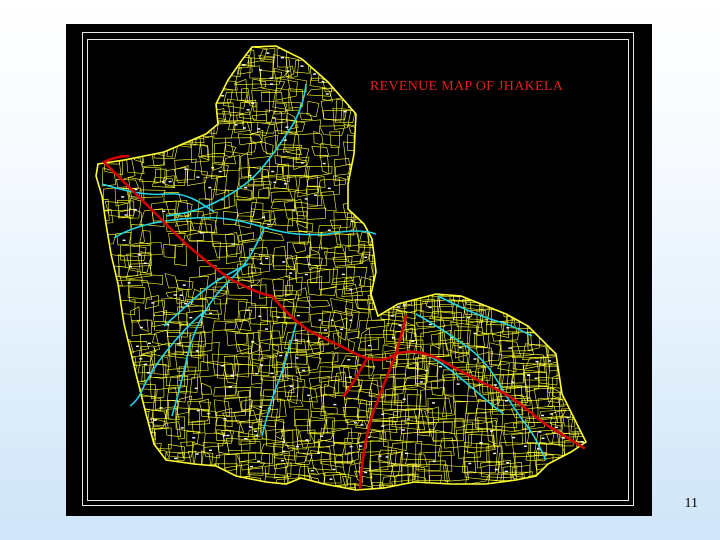 The image size is (720, 540). What do you see at coordinates (158, 198) in the screenshot?
I see `stream-northwest` at bounding box center [158, 198].